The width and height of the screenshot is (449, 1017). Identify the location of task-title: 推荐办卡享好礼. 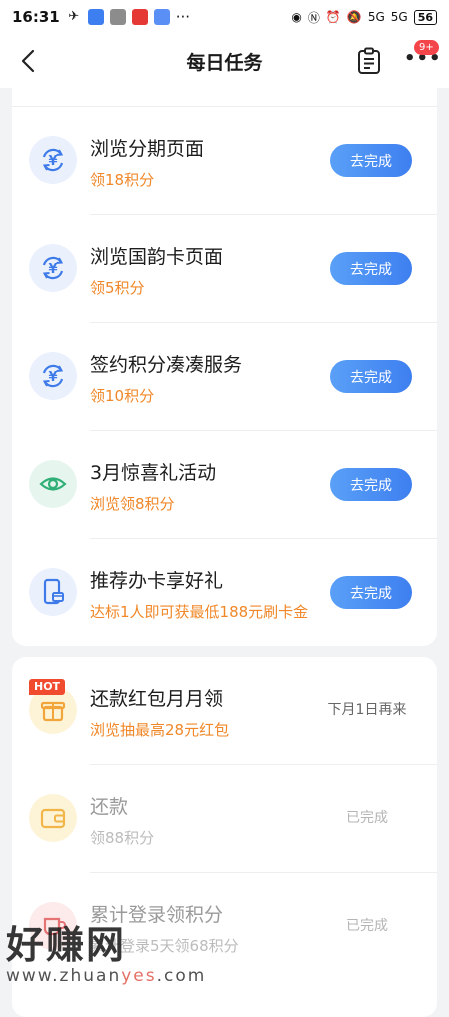
(157, 581).